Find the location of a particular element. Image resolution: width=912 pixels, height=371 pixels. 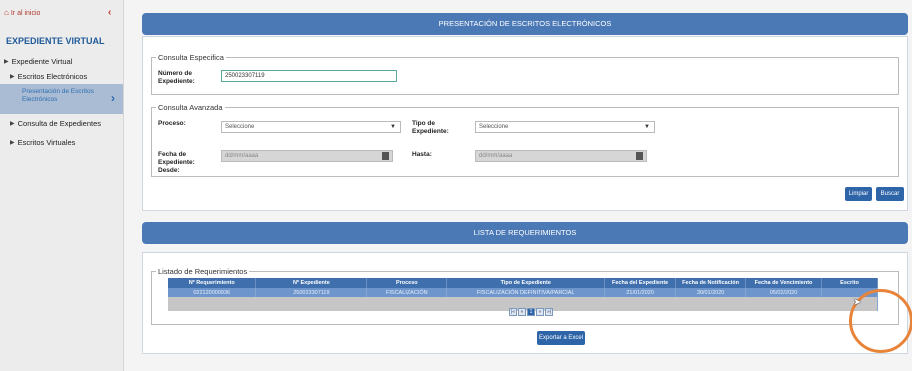

collapse-sidebar-icon: ‹ is located at coordinates (109, 12).